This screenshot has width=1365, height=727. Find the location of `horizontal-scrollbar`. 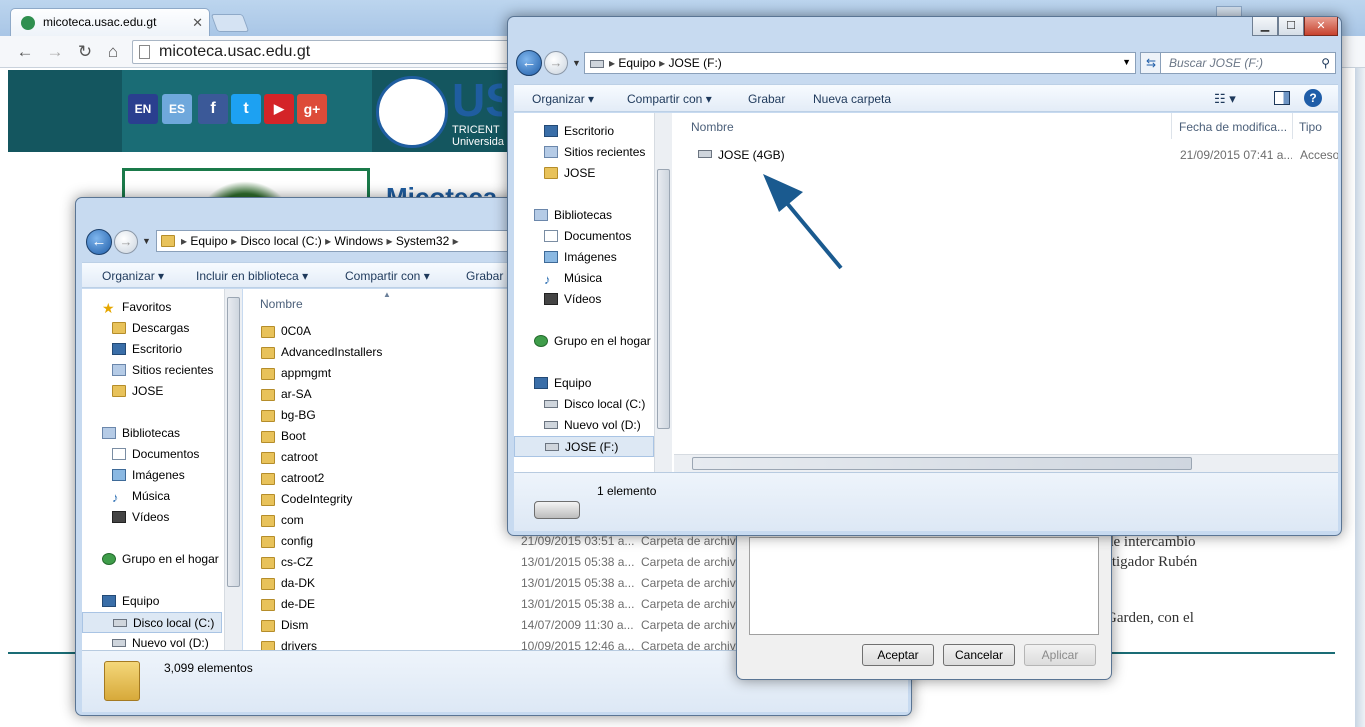

horizontal-scrollbar is located at coordinates (1006, 463).